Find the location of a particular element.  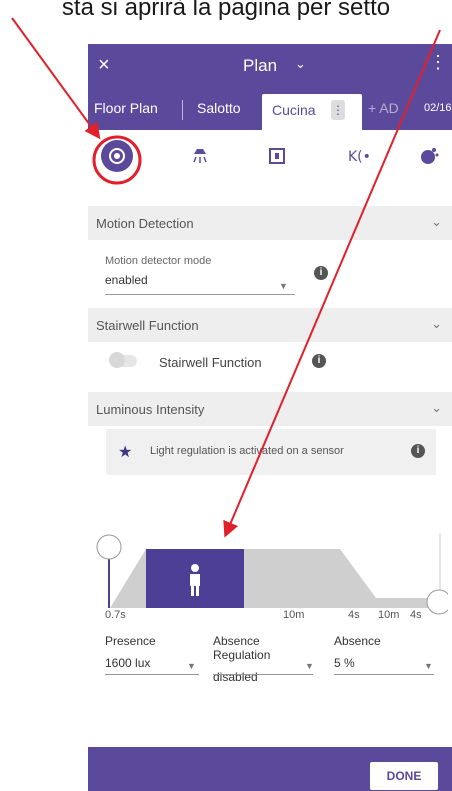

done-button: DONE is located at coordinates (404, 776).